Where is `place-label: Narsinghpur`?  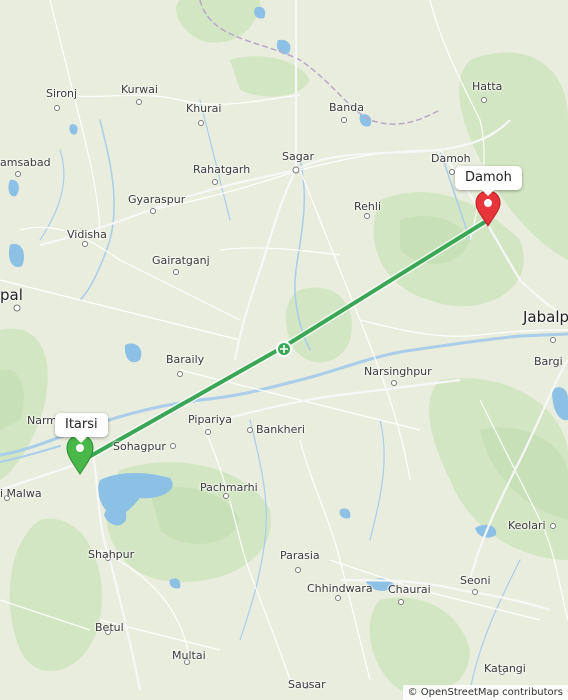
place-label: Narsinghpur is located at coordinates (398, 371).